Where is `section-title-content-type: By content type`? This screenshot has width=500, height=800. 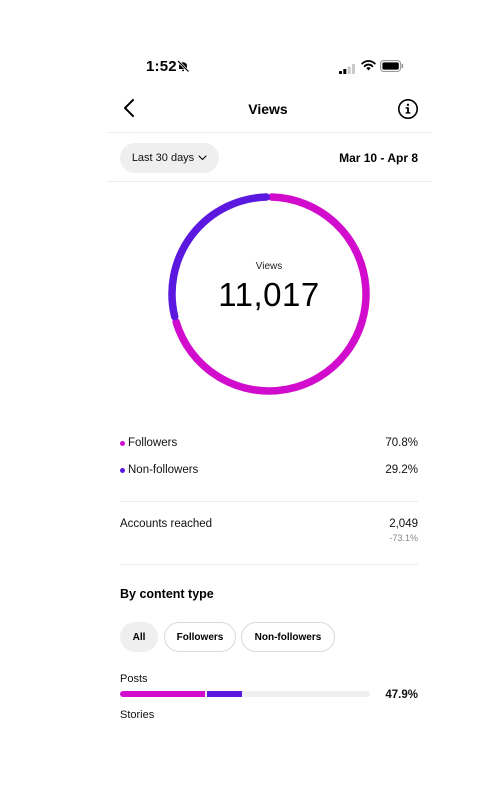 section-title-content-type: By content type is located at coordinates (167, 594).